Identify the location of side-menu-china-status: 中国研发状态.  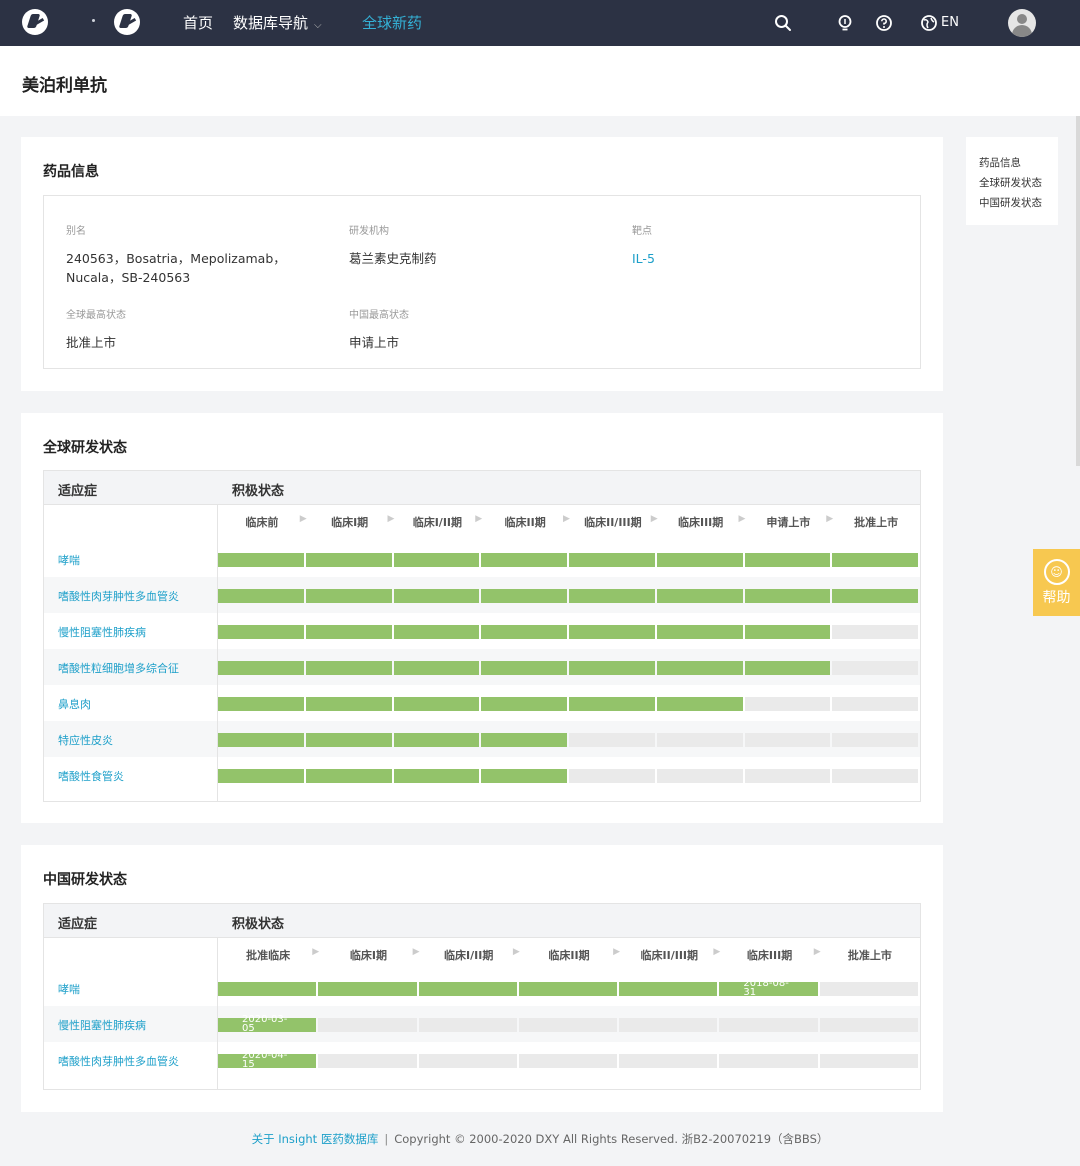
(1018, 203).